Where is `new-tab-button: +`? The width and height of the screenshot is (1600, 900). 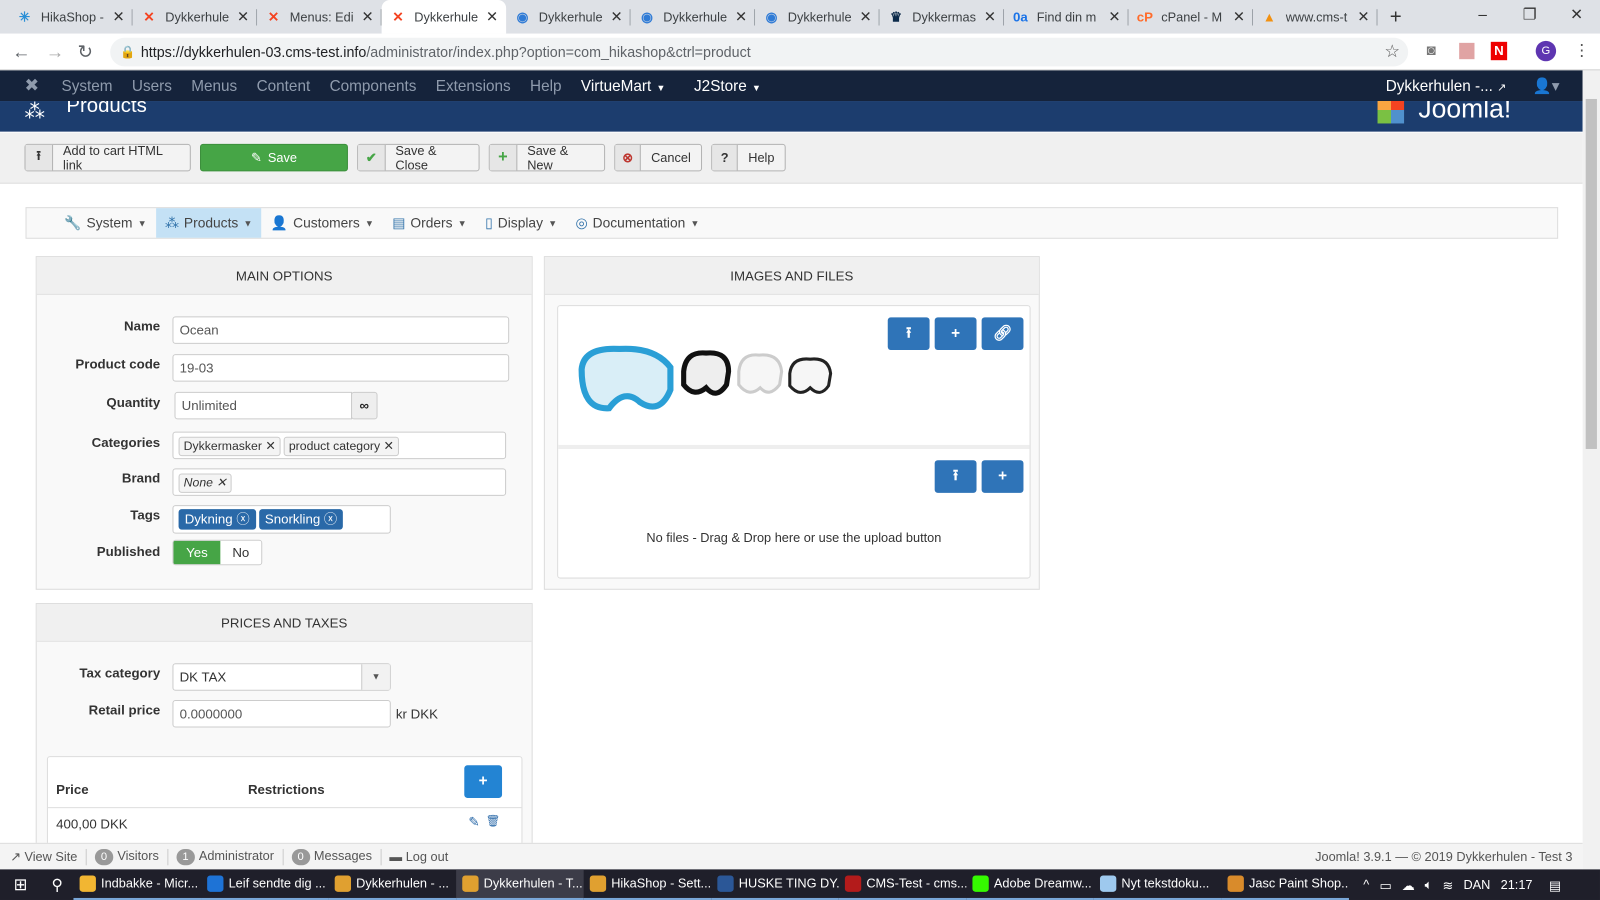 new-tab-button: + is located at coordinates (1396, 17).